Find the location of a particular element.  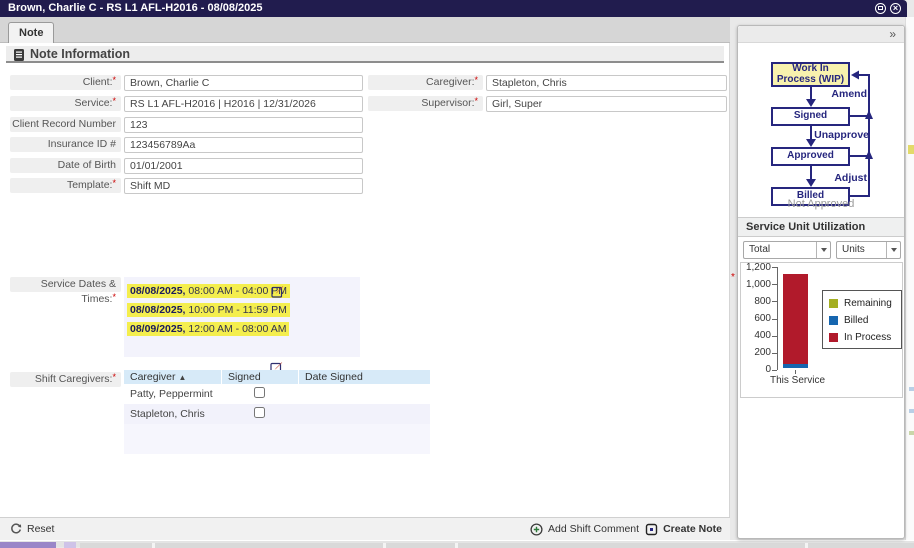

client-field: Brown, Charlie C is located at coordinates (243, 83).